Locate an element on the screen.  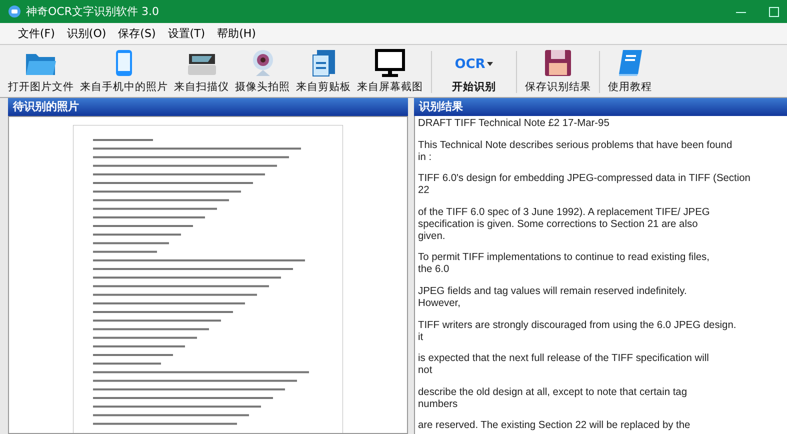
toolbar-button: 打开图片文件 is located at coordinates (41, 72).